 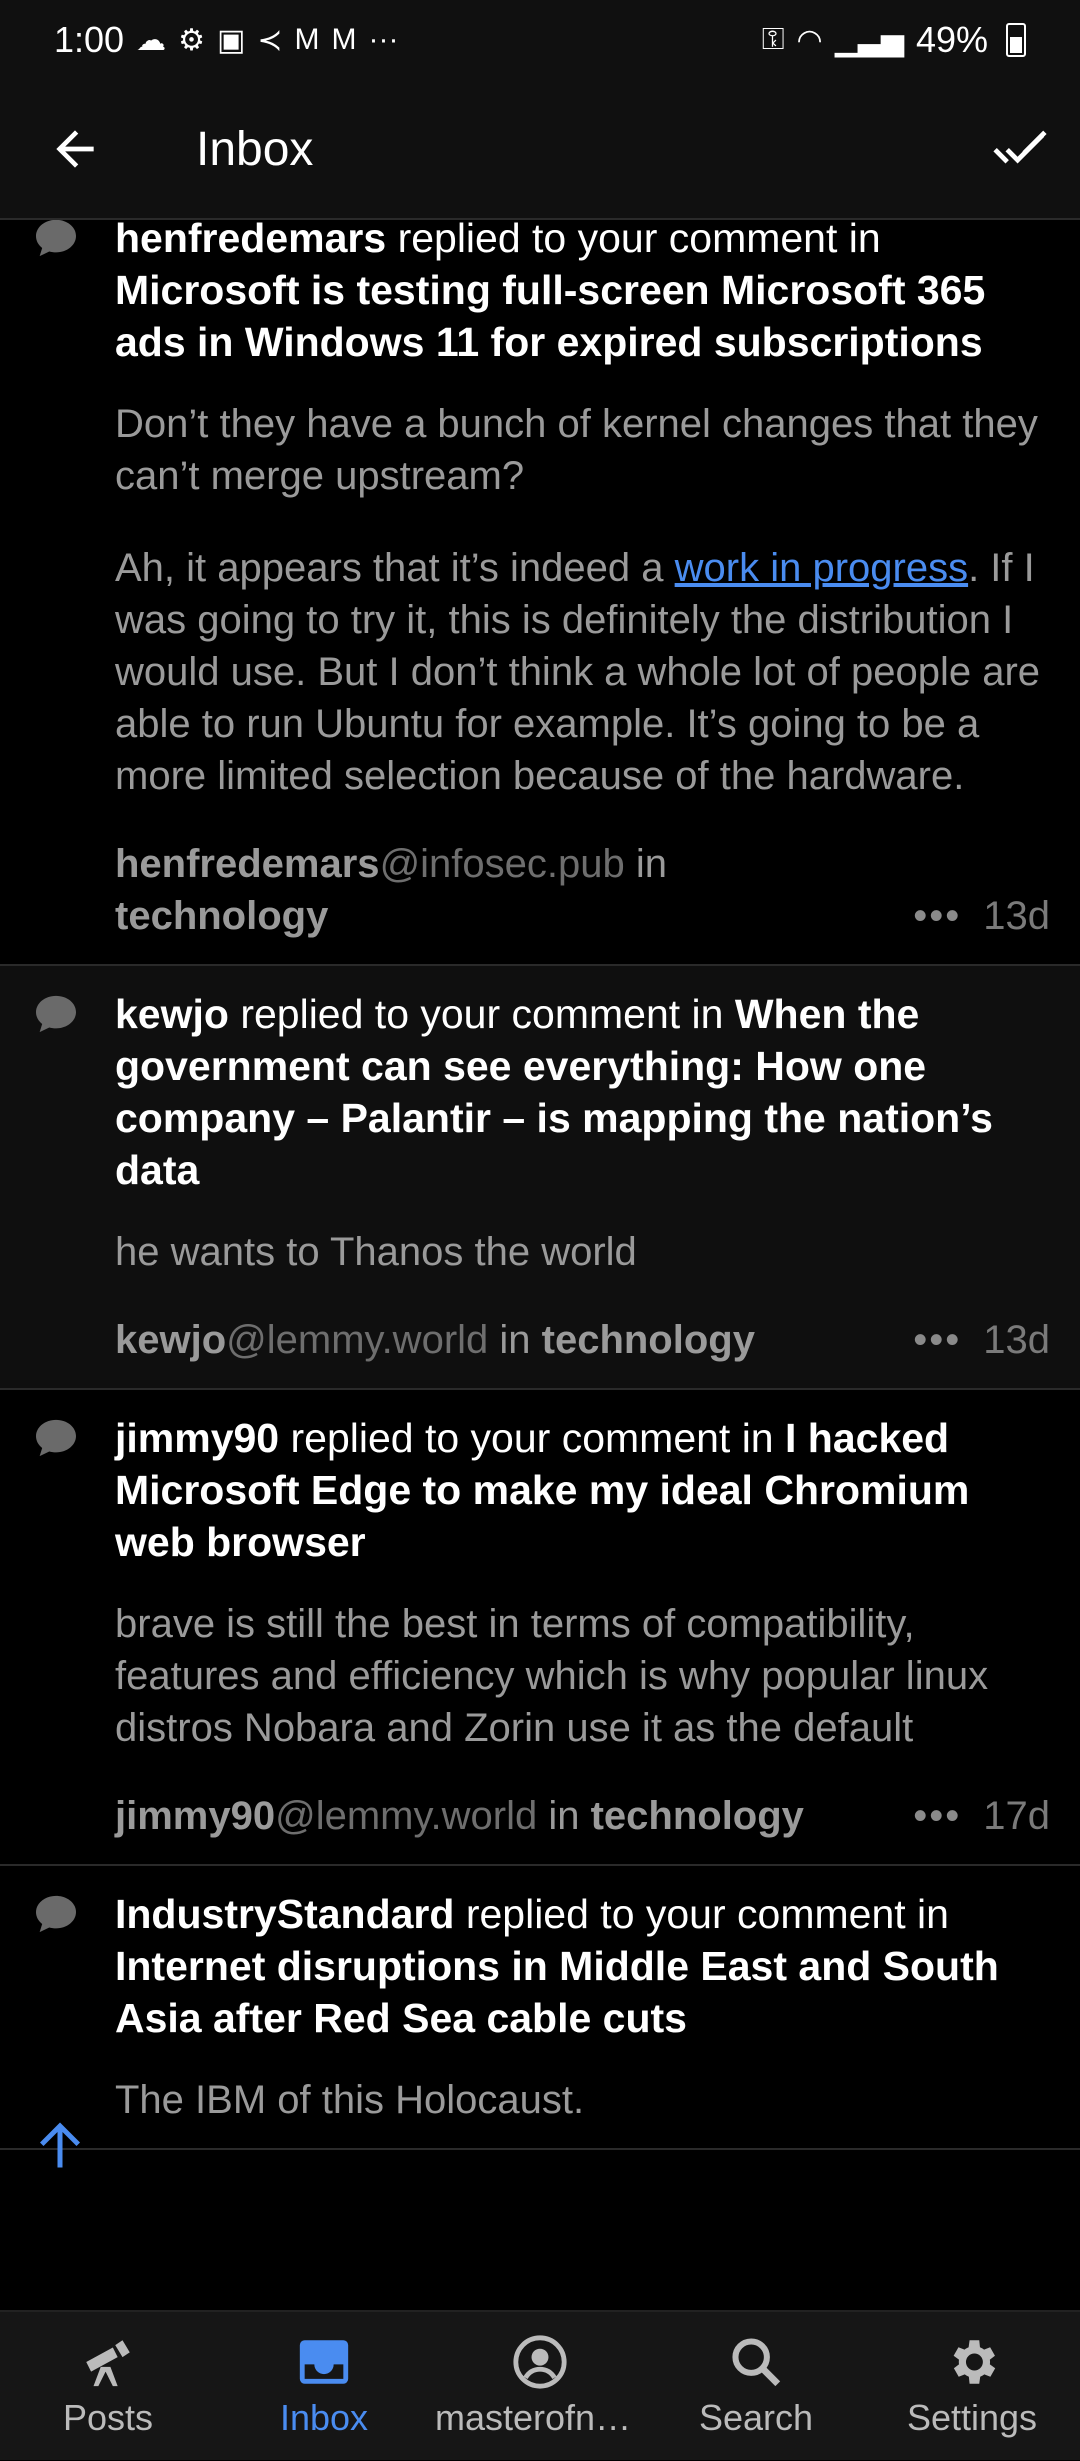 I want to click on inbox-tray-icon, so click(x=324, y=2362).